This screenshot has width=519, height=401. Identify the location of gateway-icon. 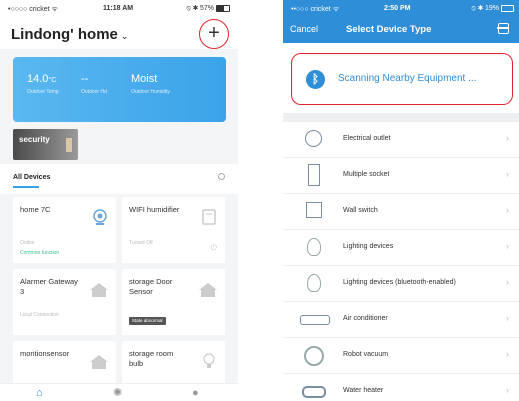
(99, 290).